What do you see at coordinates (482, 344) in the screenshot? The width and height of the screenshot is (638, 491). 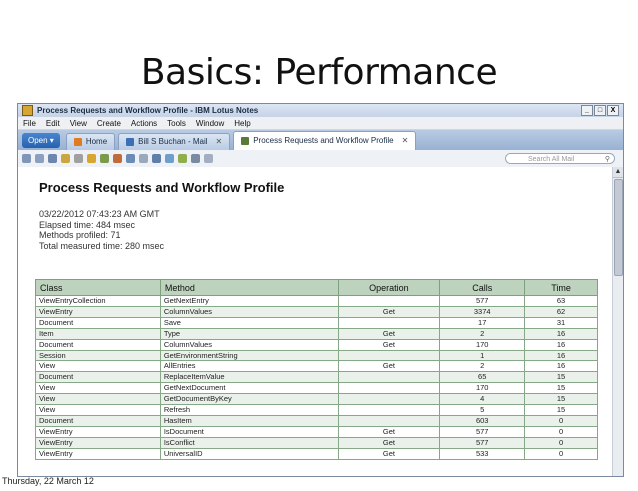 I see `cell-calls: 170` at bounding box center [482, 344].